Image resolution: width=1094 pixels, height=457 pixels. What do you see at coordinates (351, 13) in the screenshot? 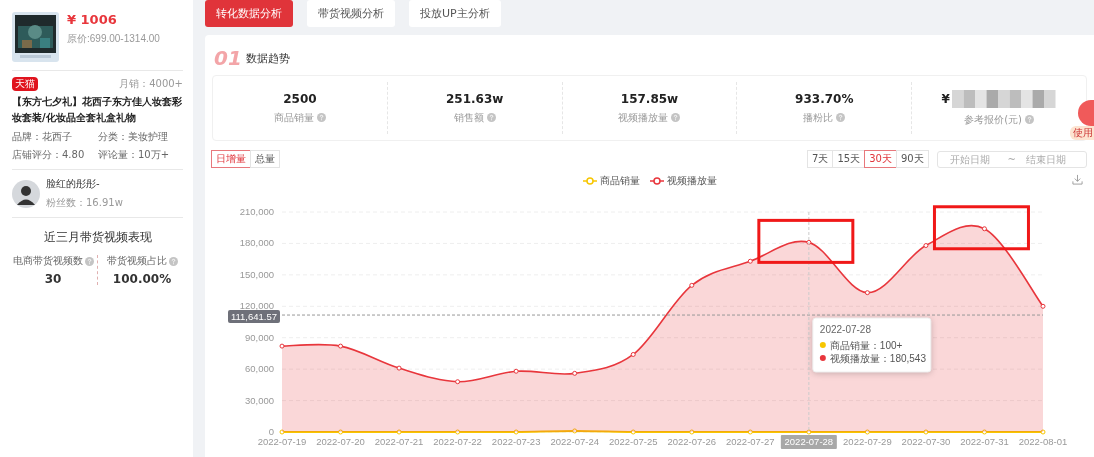
I see `tab: 带货视频分析` at bounding box center [351, 13].